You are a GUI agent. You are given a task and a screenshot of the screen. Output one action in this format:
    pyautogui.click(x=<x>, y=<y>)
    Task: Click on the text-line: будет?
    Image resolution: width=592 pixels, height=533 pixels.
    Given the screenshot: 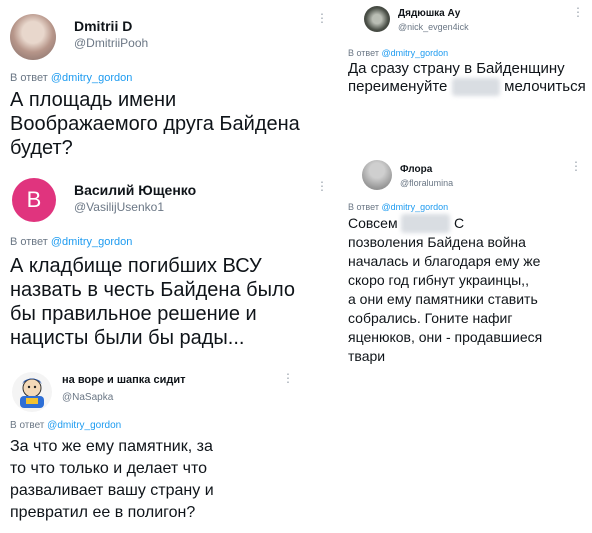 What is the action you would take?
    pyautogui.click(x=41, y=148)
    